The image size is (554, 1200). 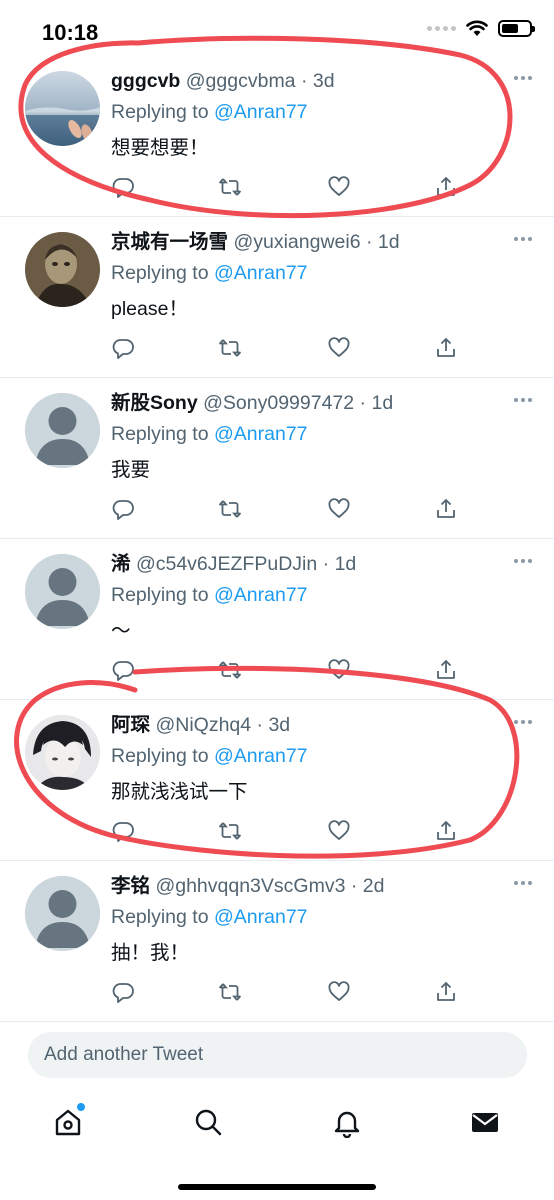 What do you see at coordinates (69, 1121) in the screenshot?
I see `home-icon` at bounding box center [69, 1121].